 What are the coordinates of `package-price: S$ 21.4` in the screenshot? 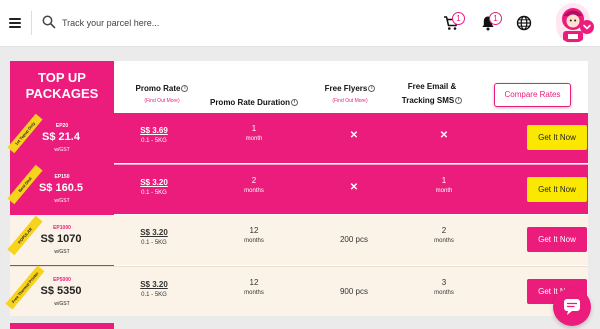 It's located at (61, 137).